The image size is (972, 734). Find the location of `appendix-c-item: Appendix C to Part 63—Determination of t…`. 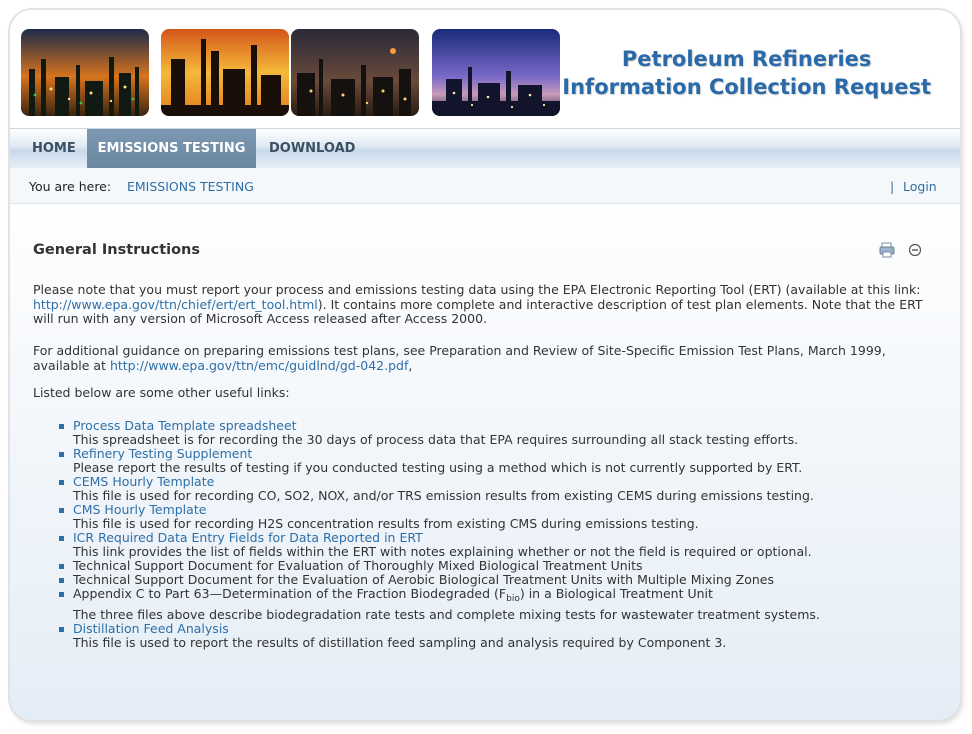

appendix-c-item: Appendix C to Part 63—Determination of t… is located at coordinates (393, 595).